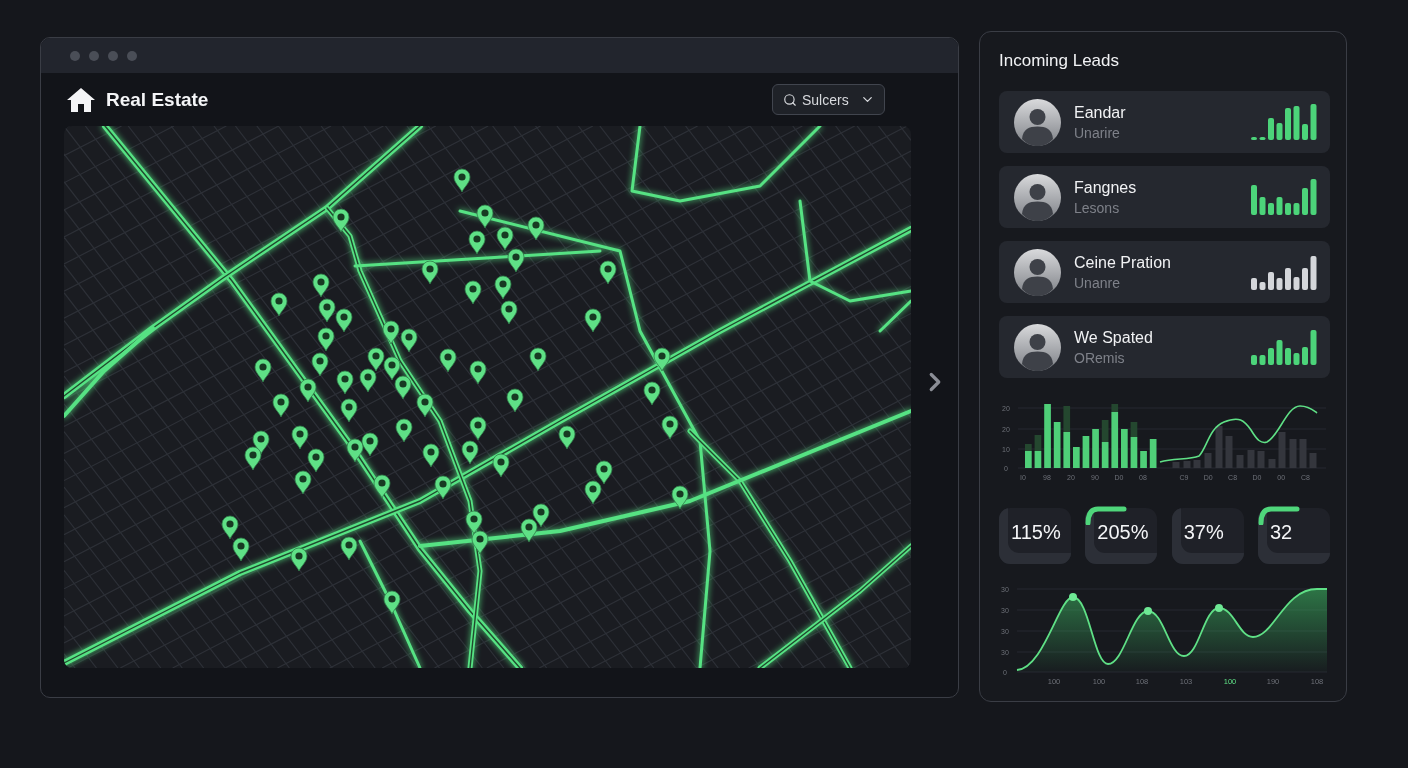 Image resolution: width=1408 pixels, height=768 pixels. What do you see at coordinates (81, 99) in the screenshot?
I see `house-icon` at bounding box center [81, 99].